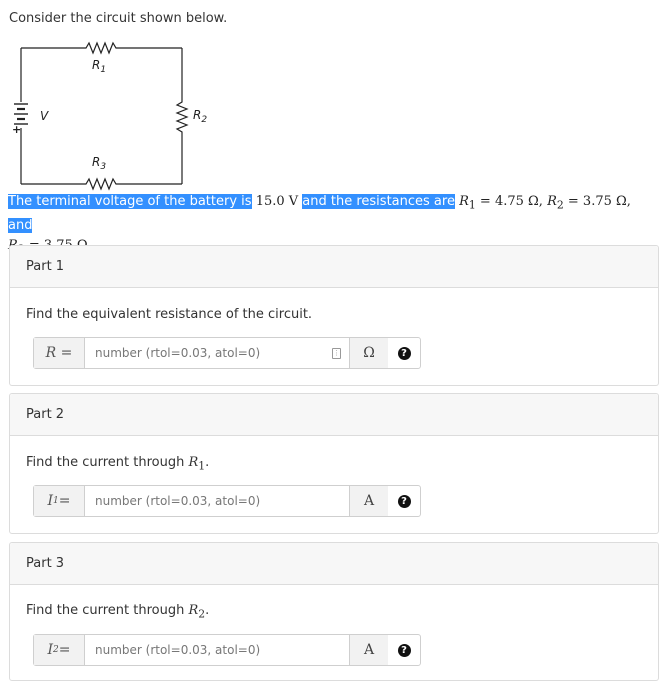 The height and width of the screenshot is (683, 664). I want to click on statement-text-3: and, so click(20, 225).